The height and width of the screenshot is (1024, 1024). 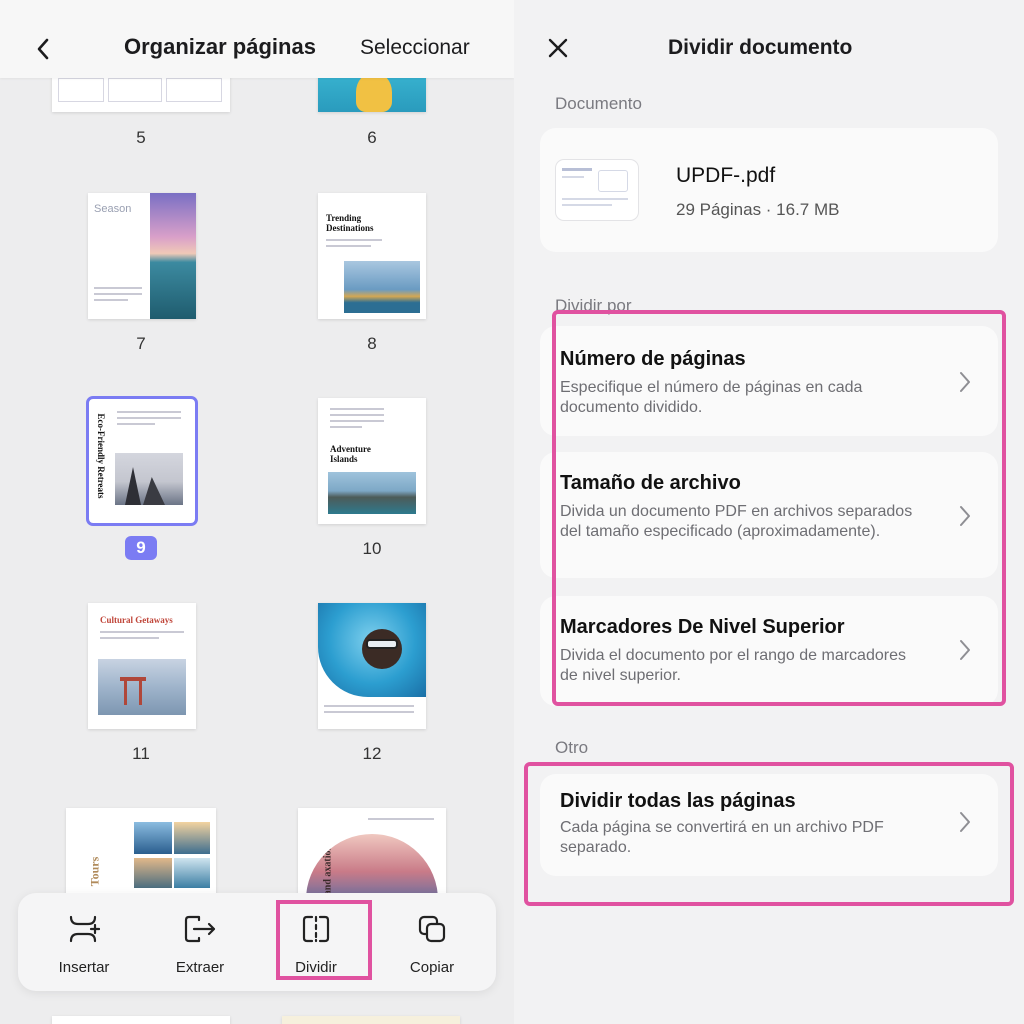 I want to click on close-button, so click(x=558, y=48).